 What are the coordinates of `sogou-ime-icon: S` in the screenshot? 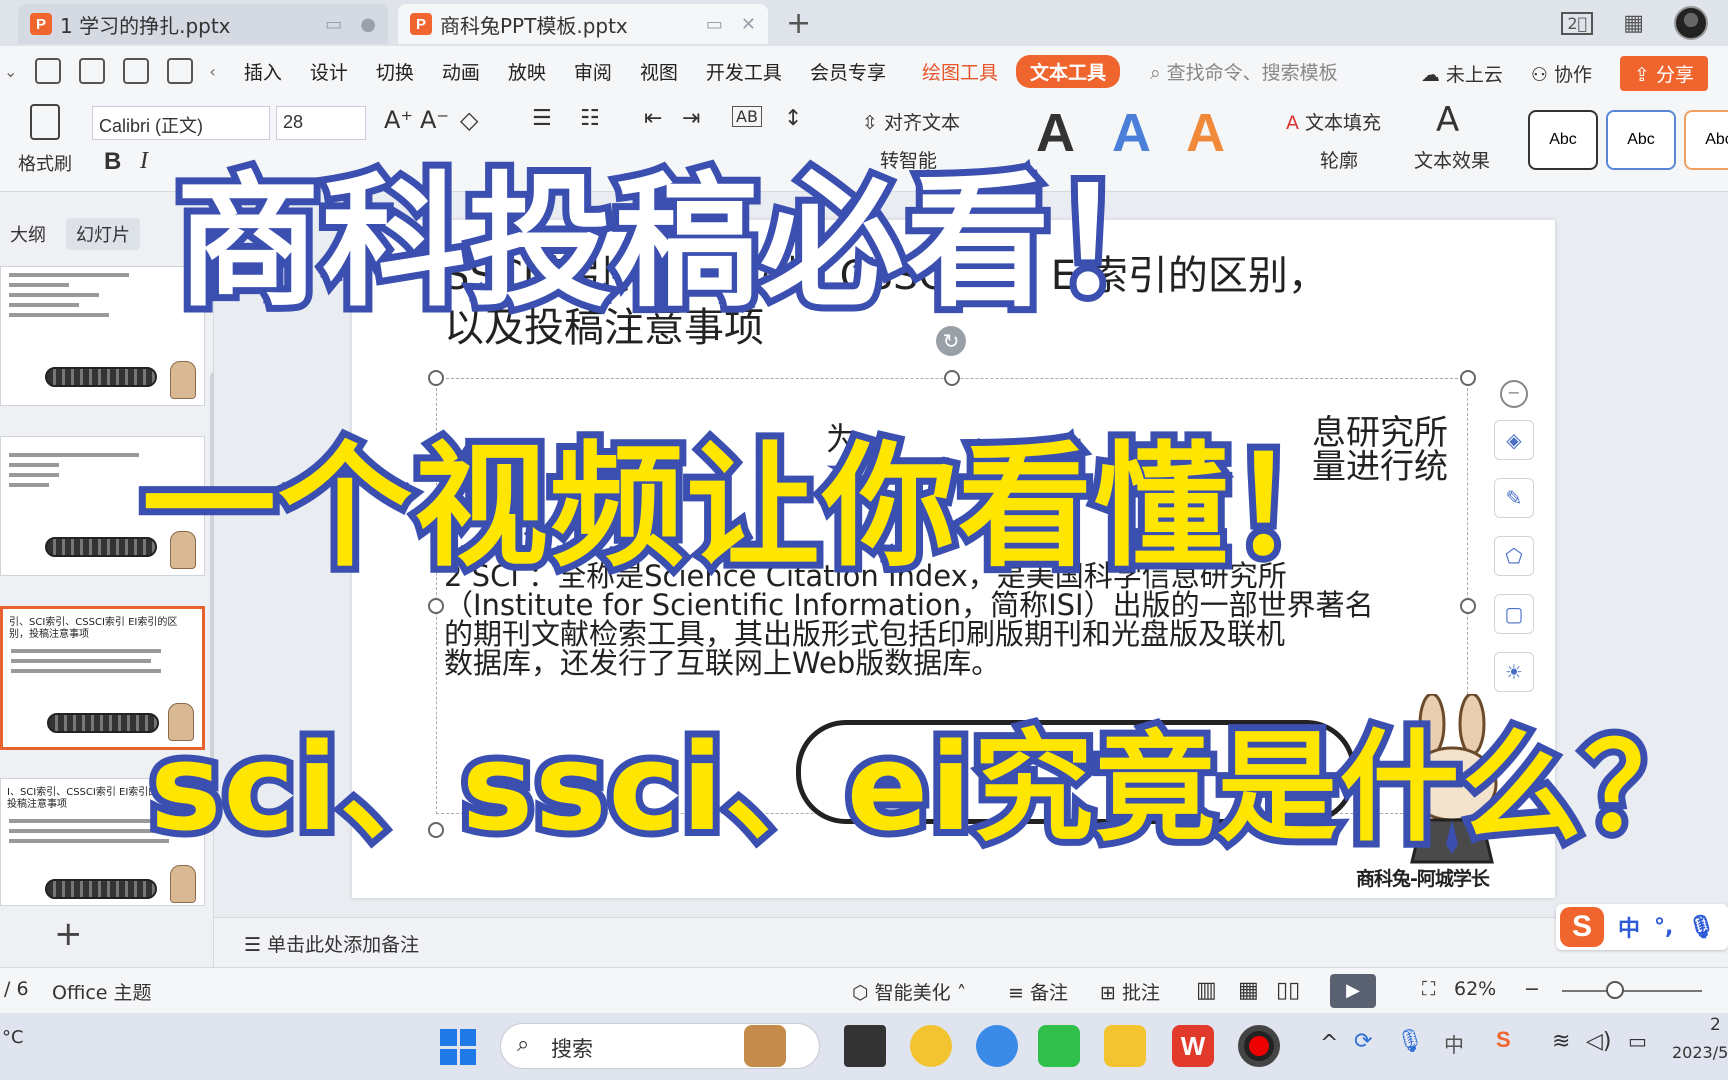 It's located at (1503, 1040).